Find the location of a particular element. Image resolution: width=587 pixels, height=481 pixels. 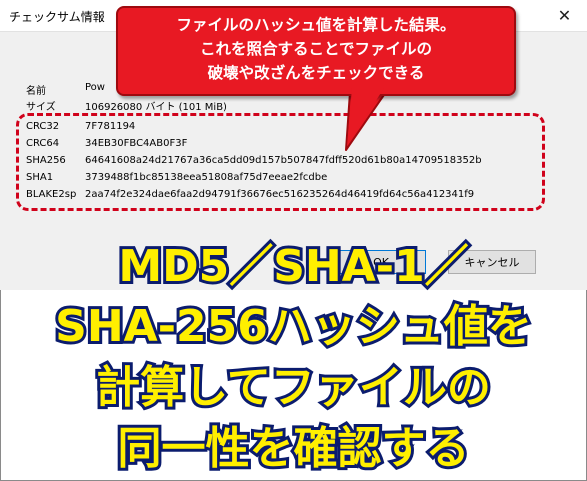

caption-line: 計算してファイルの is located at coordinates (293, 387).